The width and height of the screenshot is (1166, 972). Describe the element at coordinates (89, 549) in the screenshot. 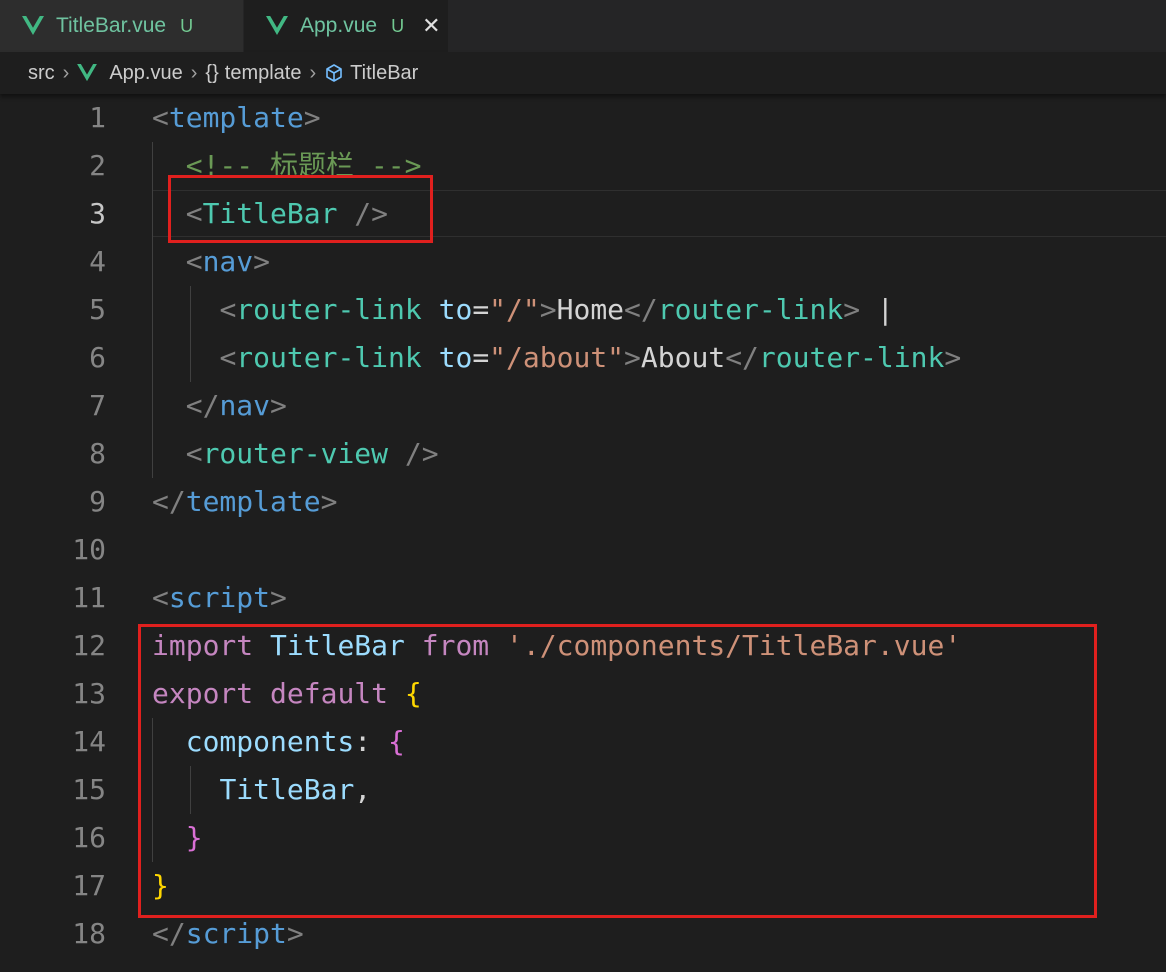

I see `line-number: 10` at that location.